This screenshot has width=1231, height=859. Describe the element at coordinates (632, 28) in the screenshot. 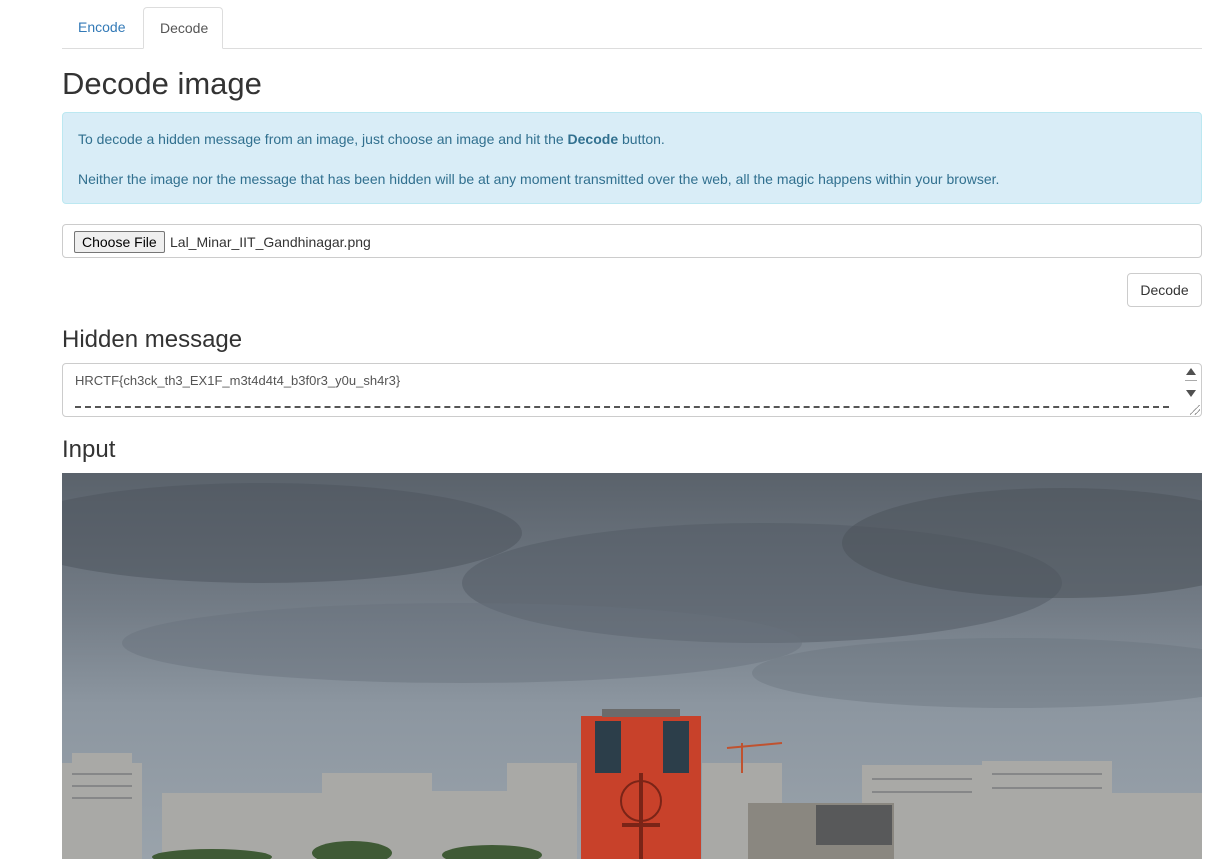

I see `tab-bar: Encode Decode` at that location.